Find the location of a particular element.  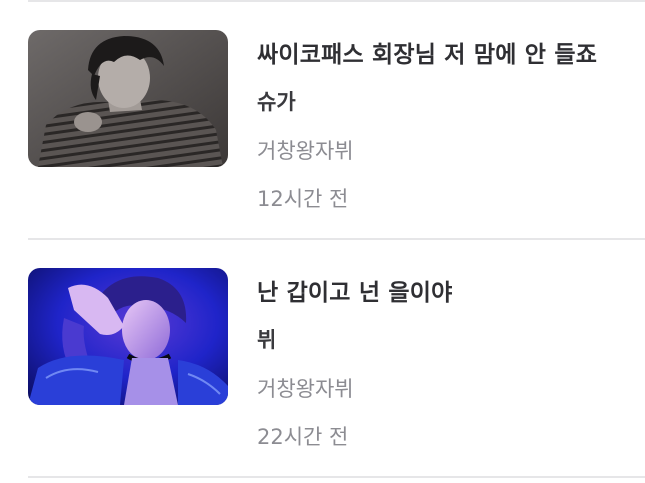

post-title: 난 갑이고 넌 을이야 is located at coordinates (355, 290).